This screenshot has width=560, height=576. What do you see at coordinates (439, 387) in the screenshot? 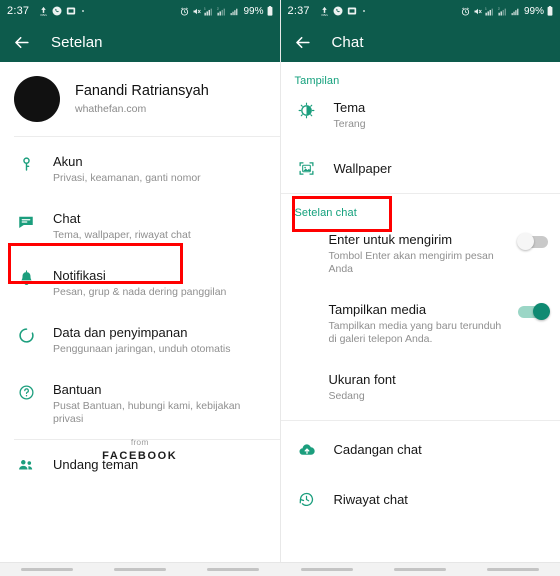
I see `chat-setting-texts: Ukuran font Sedang` at bounding box center [439, 387].